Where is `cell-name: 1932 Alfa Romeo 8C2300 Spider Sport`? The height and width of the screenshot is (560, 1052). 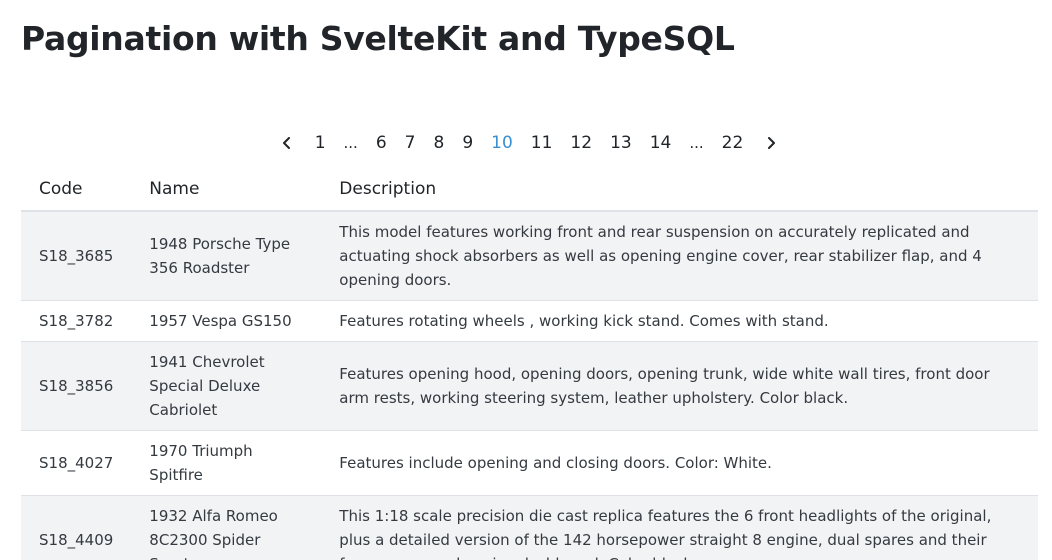 cell-name: 1932 Alfa Romeo 8C2300 Spider Sport is located at coordinates (226, 527).